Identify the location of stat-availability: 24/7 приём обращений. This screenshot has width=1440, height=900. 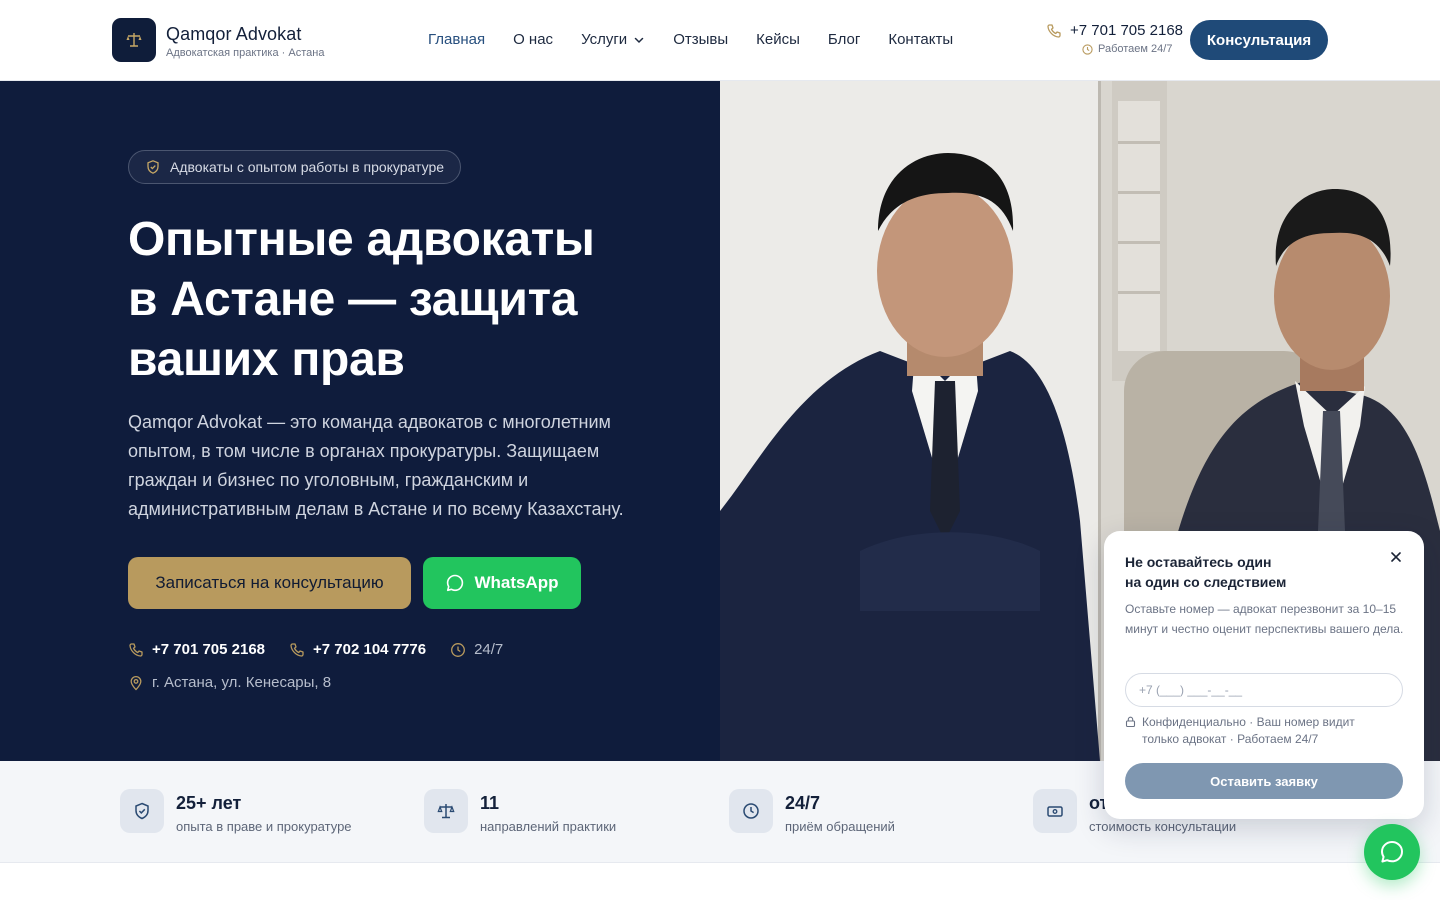
(812, 811).